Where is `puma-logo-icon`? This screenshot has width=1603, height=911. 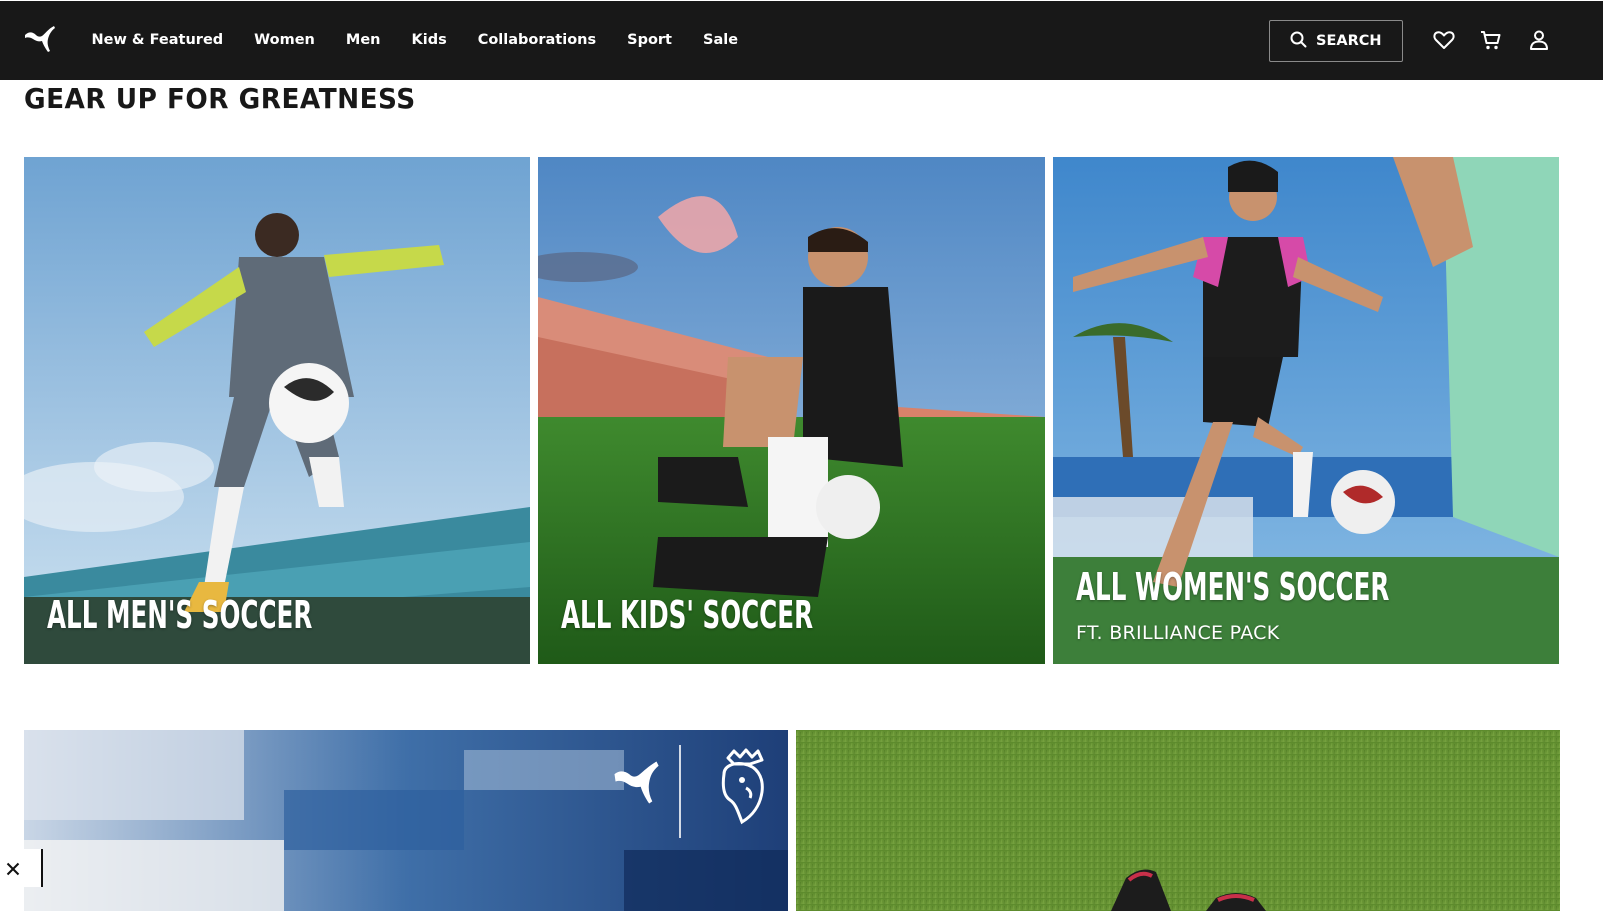
puma-logo-icon is located at coordinates (40, 39).